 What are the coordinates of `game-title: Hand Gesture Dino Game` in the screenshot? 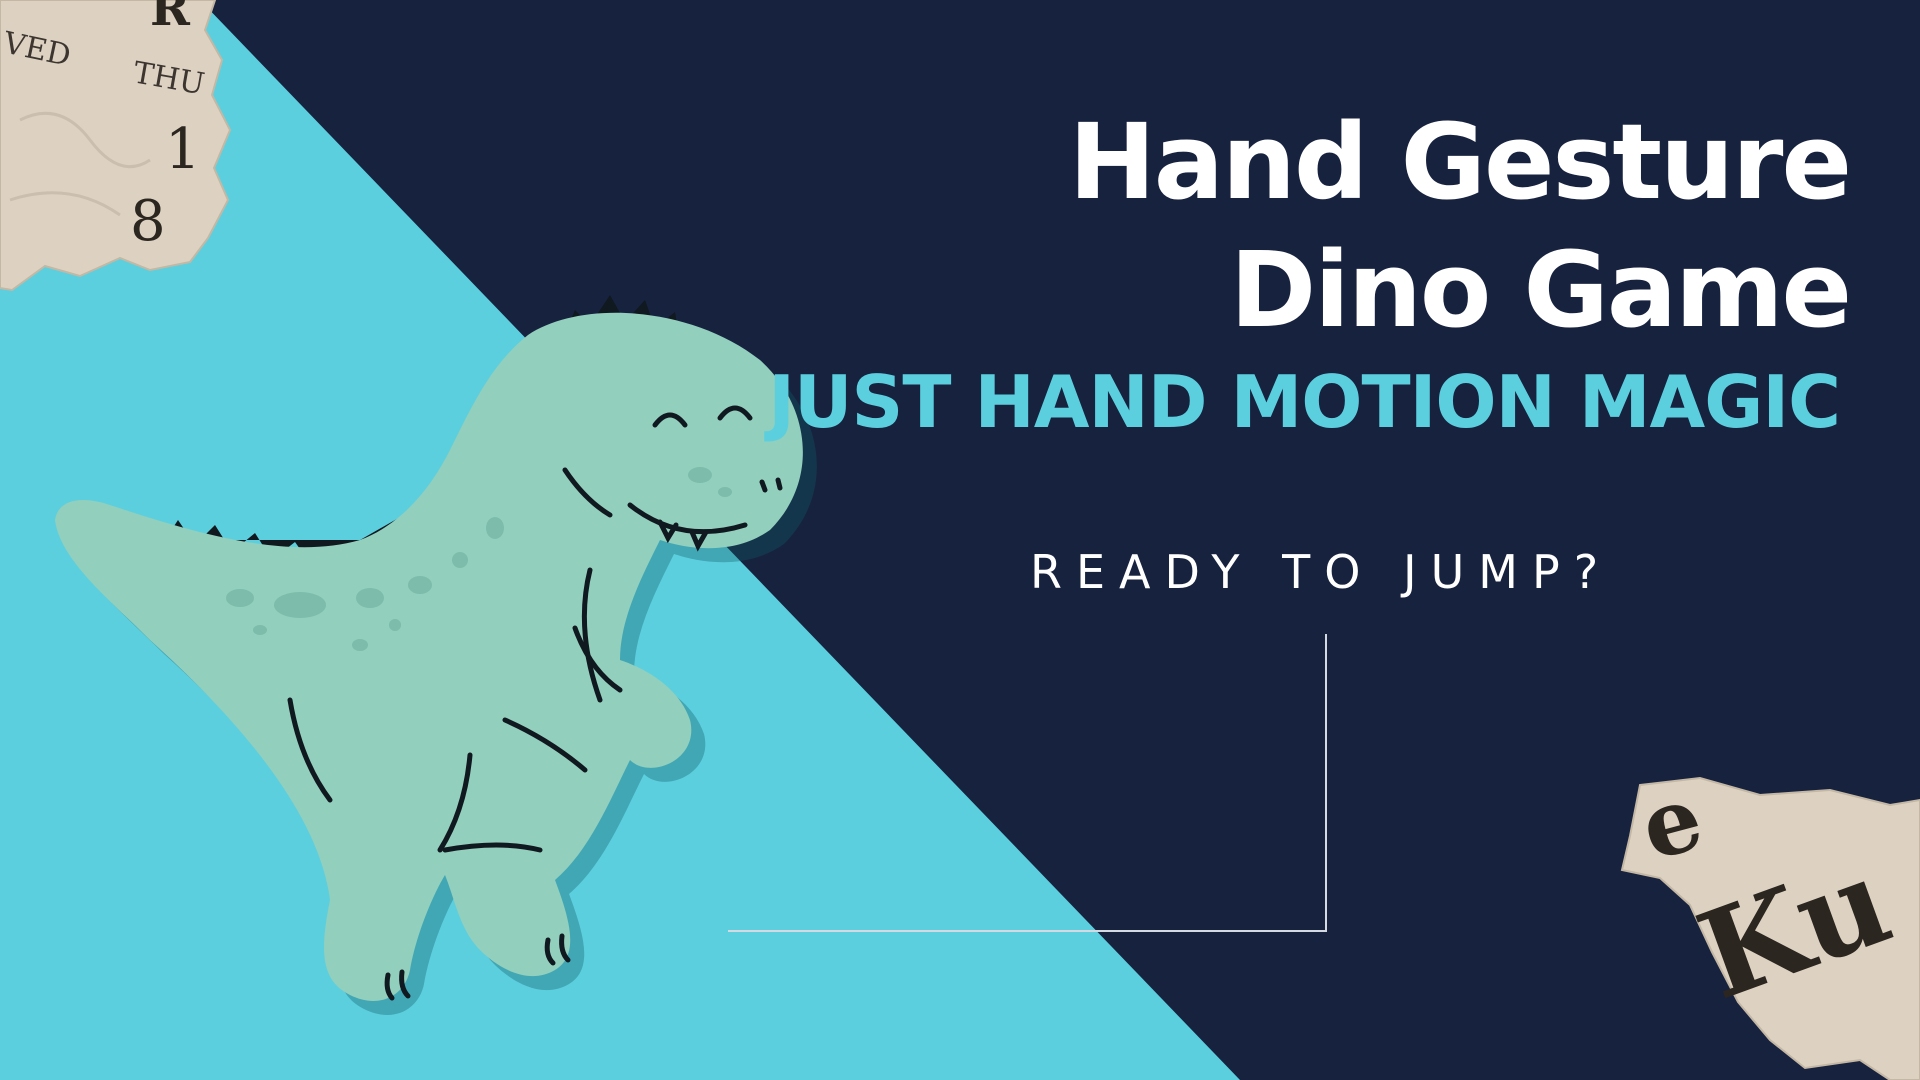 It's located at (1460, 226).